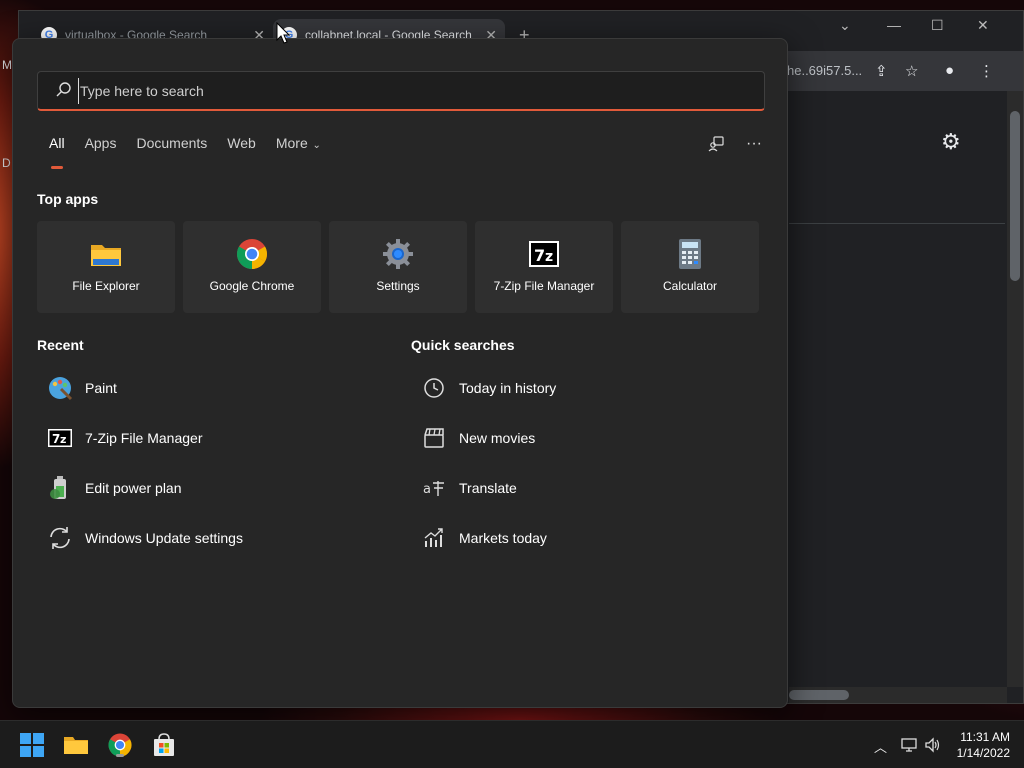 This screenshot has width=1024, height=768. Describe the element at coordinates (68, 199) in the screenshot. I see `top-apps-heading: Top apps` at that location.